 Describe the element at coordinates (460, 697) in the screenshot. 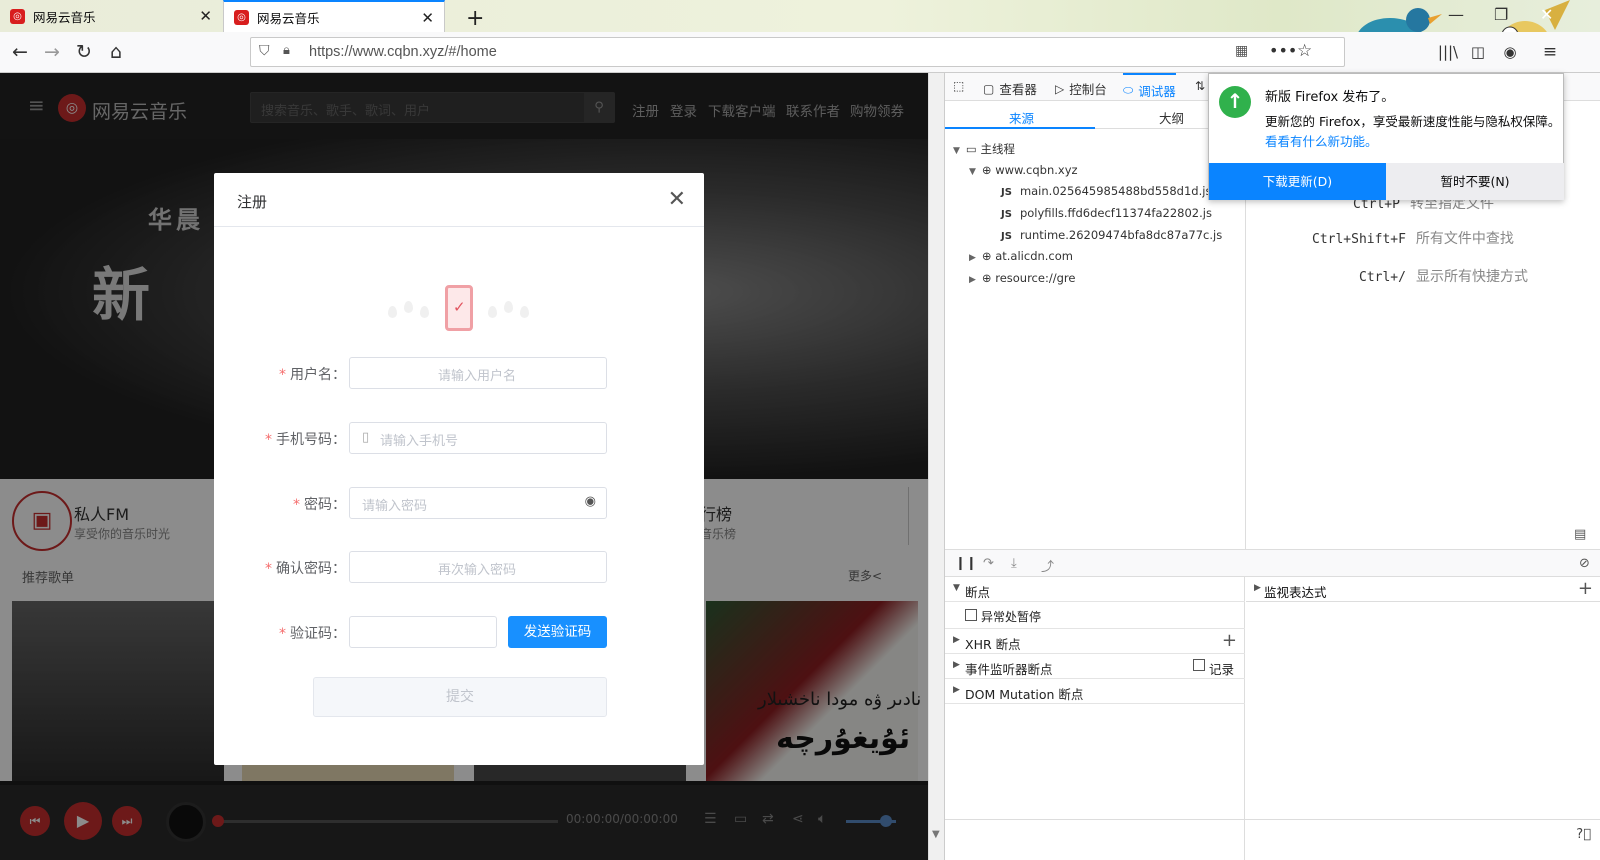

I see `submit-button: 提交` at that location.